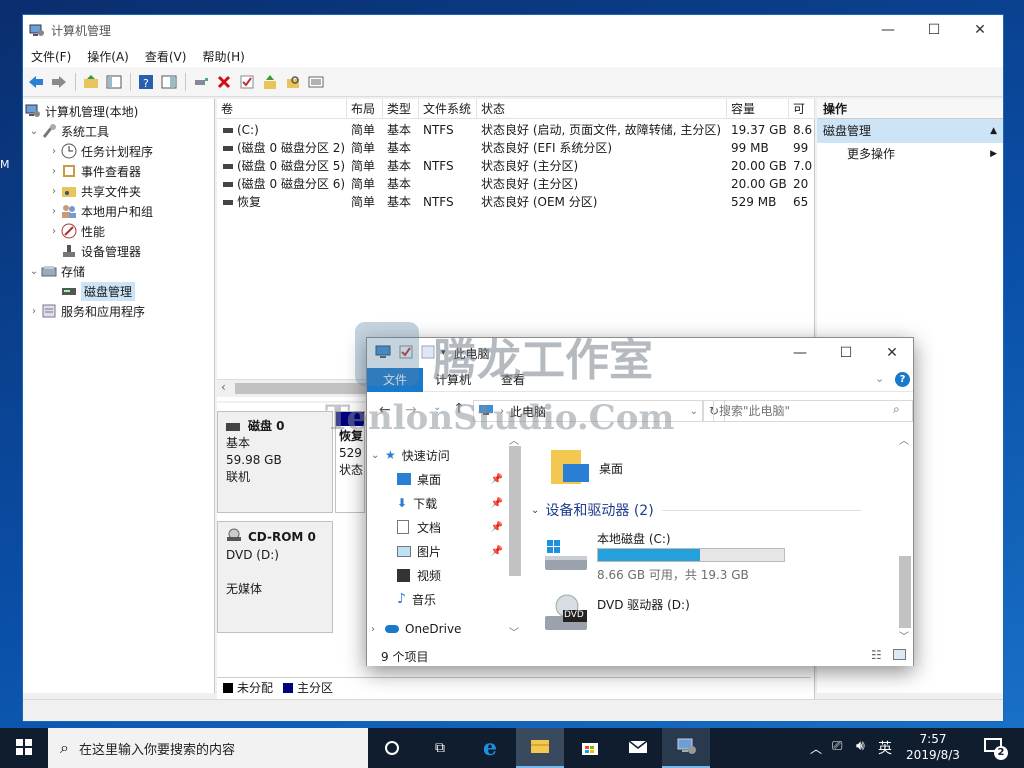 The image size is (1024, 768). Describe the element at coordinates (223, 56) in the screenshot. I see `menu-help: 帮助(H)` at that location.